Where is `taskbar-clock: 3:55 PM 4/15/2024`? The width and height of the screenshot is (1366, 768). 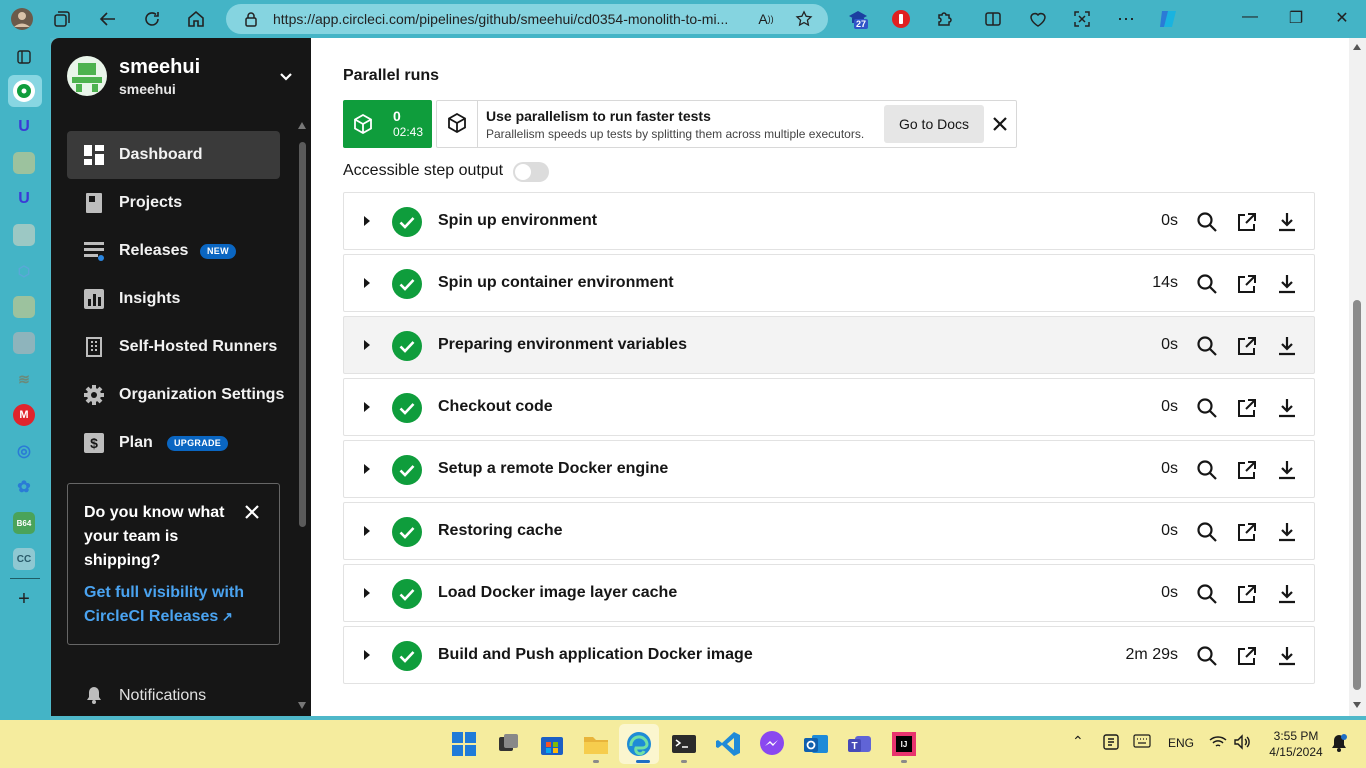
taskbar-clock: 3:55 PM 4/15/2024 is located at coordinates (1296, 744).